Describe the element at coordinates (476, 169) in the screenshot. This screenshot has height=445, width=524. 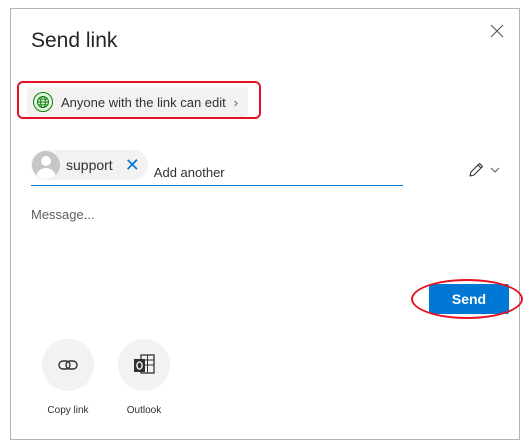
I see `pencil-icon` at that location.